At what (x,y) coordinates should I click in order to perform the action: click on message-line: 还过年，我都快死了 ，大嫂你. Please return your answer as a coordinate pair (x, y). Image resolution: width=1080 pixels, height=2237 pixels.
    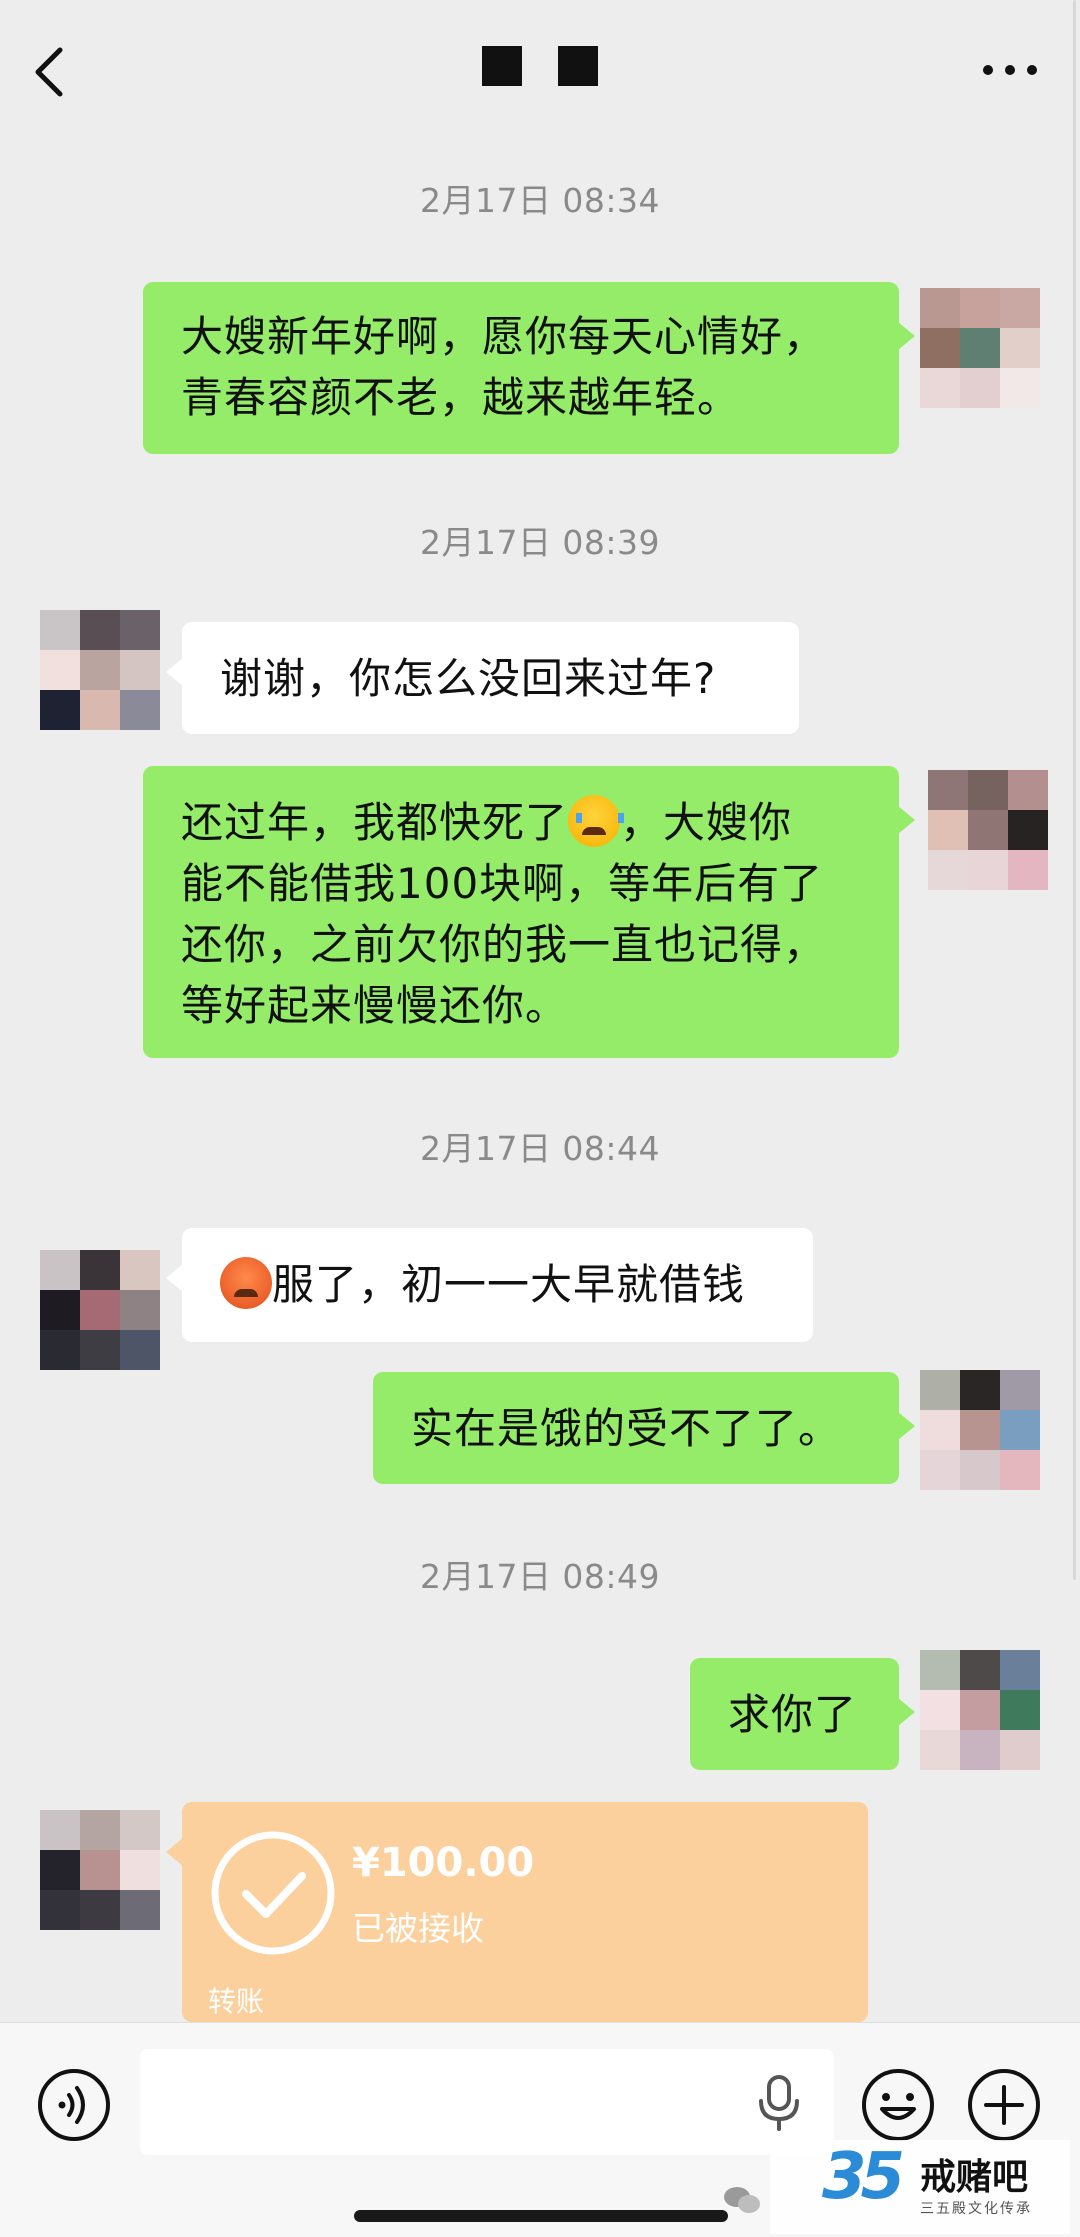
    Looking at the image, I should click on (521, 822).